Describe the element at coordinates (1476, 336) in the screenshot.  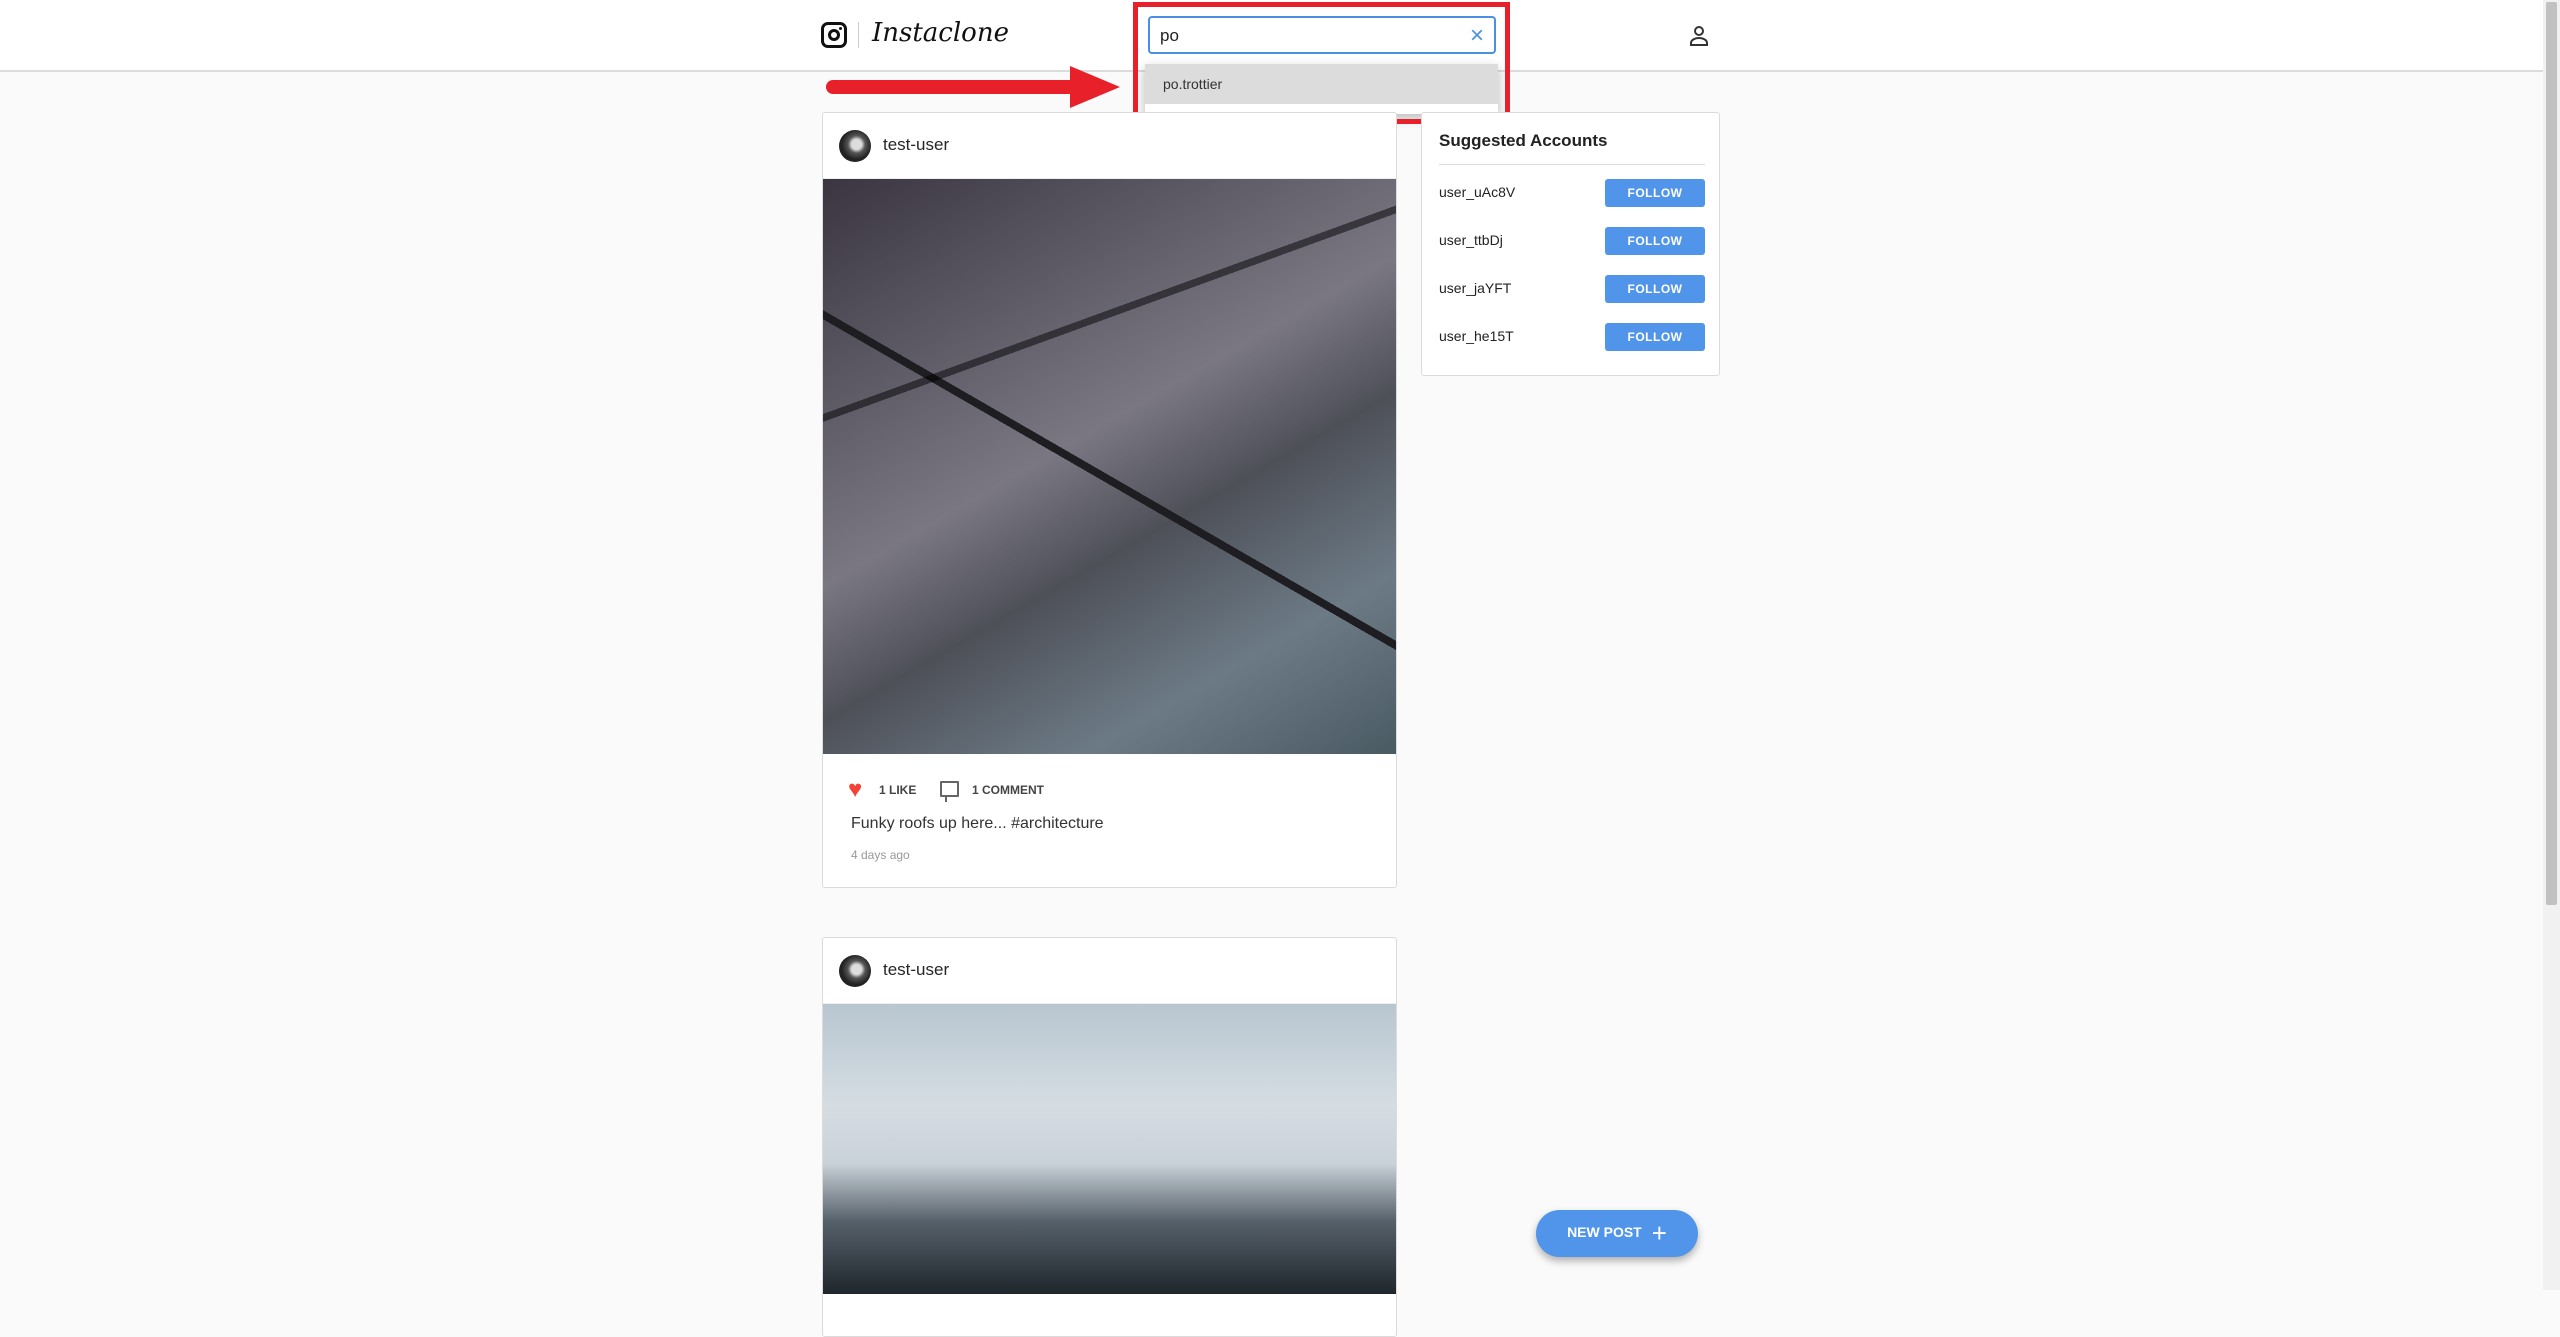
I see `account-name: user_he15T` at that location.